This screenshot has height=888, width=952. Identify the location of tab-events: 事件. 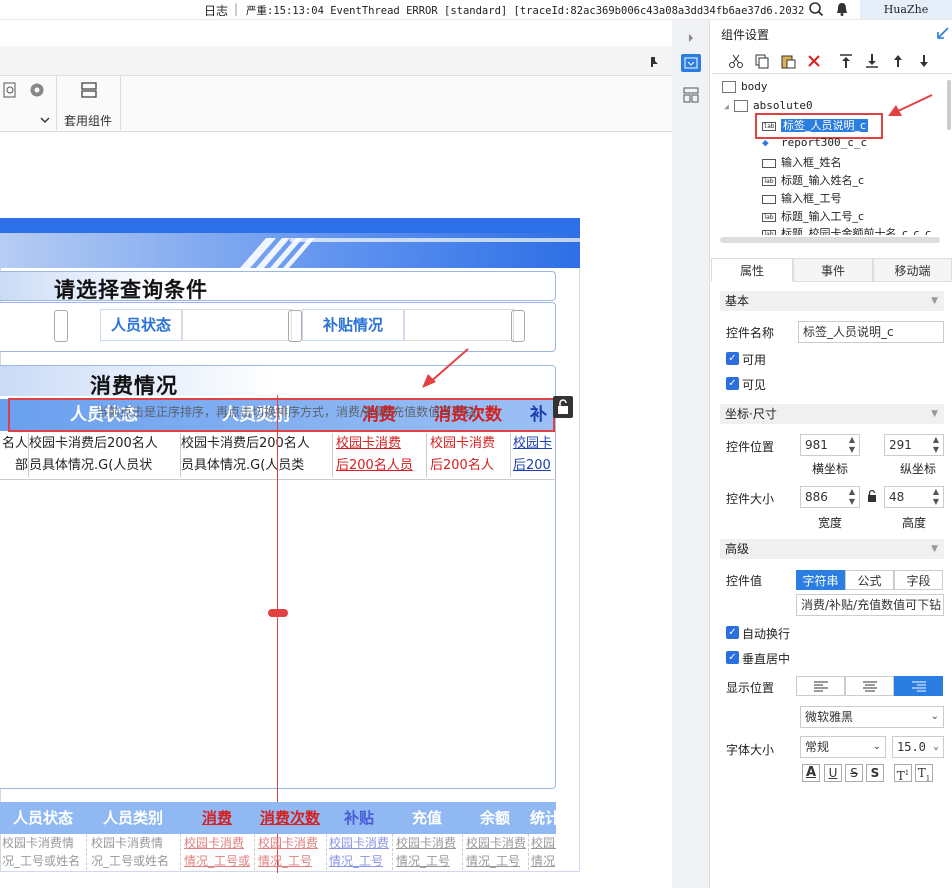
(833, 270).